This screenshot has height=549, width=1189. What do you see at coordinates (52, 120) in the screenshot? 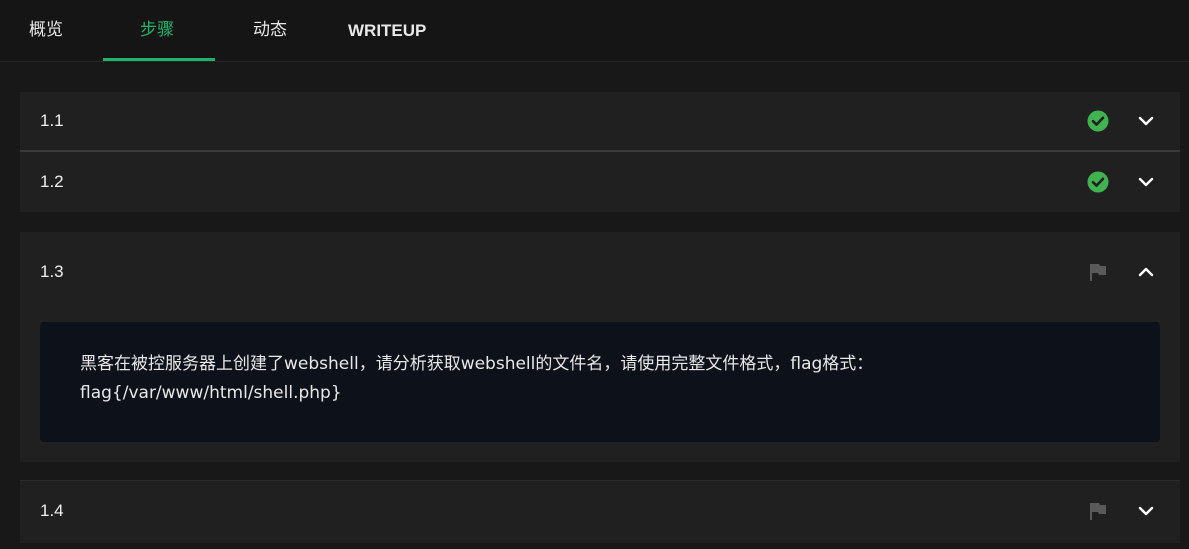
I see `step-title: 1.1` at bounding box center [52, 120].